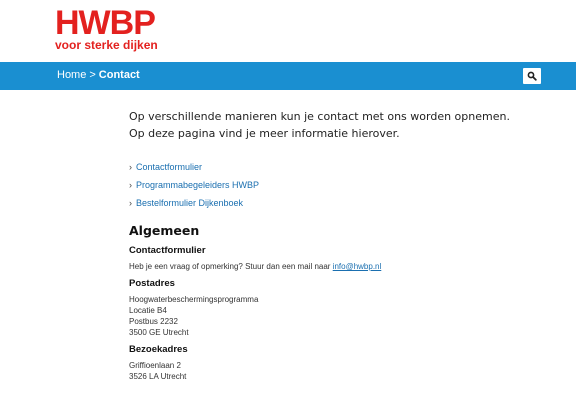 Image resolution: width=576 pixels, height=403 pixels. What do you see at coordinates (152, 283) in the screenshot?
I see `postadres-heading: Postadres` at bounding box center [152, 283].